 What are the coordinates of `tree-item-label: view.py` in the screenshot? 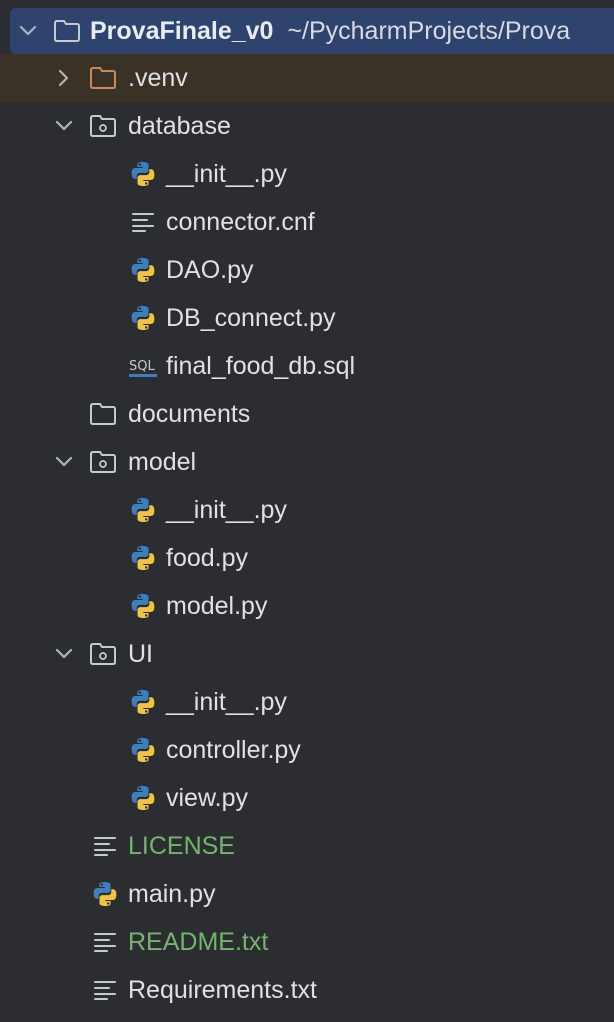 It's located at (207, 797).